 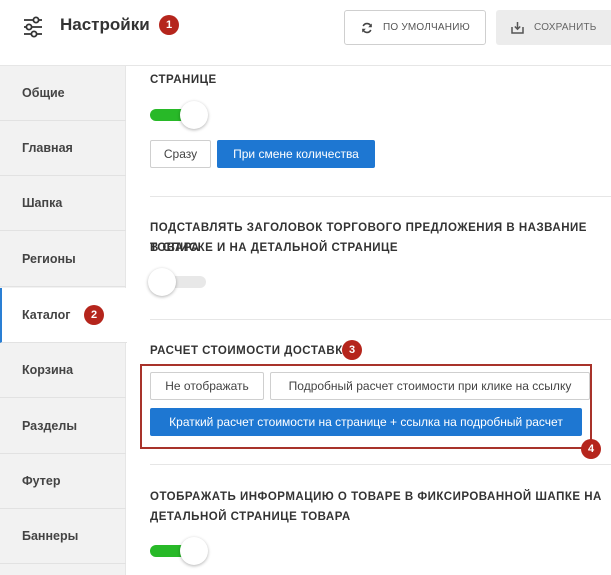 I want to click on annotation-badge-4: 4, so click(x=591, y=449).